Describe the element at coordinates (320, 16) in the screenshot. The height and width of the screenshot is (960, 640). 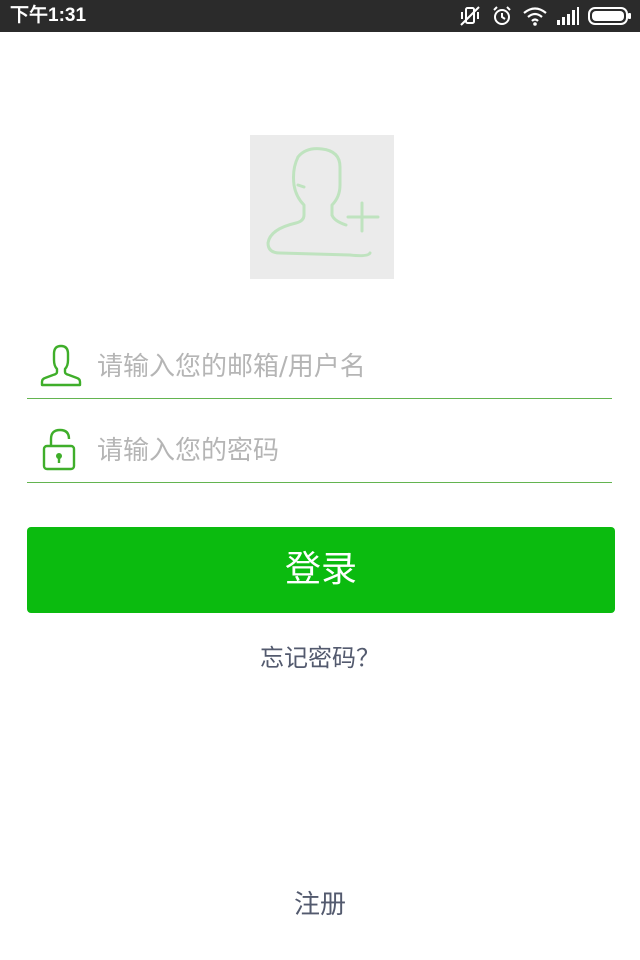
I see `status-bar: 下午1:31` at that location.